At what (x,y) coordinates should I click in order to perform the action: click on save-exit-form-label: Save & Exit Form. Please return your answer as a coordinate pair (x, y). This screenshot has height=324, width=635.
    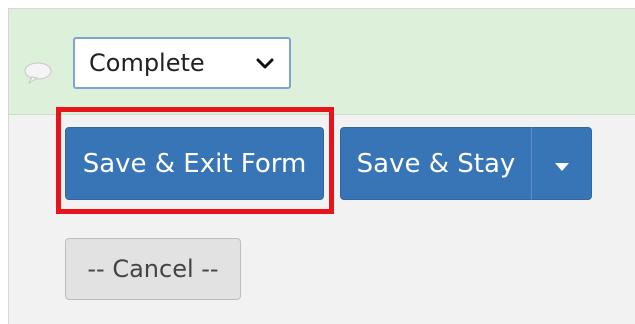
    Looking at the image, I should click on (194, 163).